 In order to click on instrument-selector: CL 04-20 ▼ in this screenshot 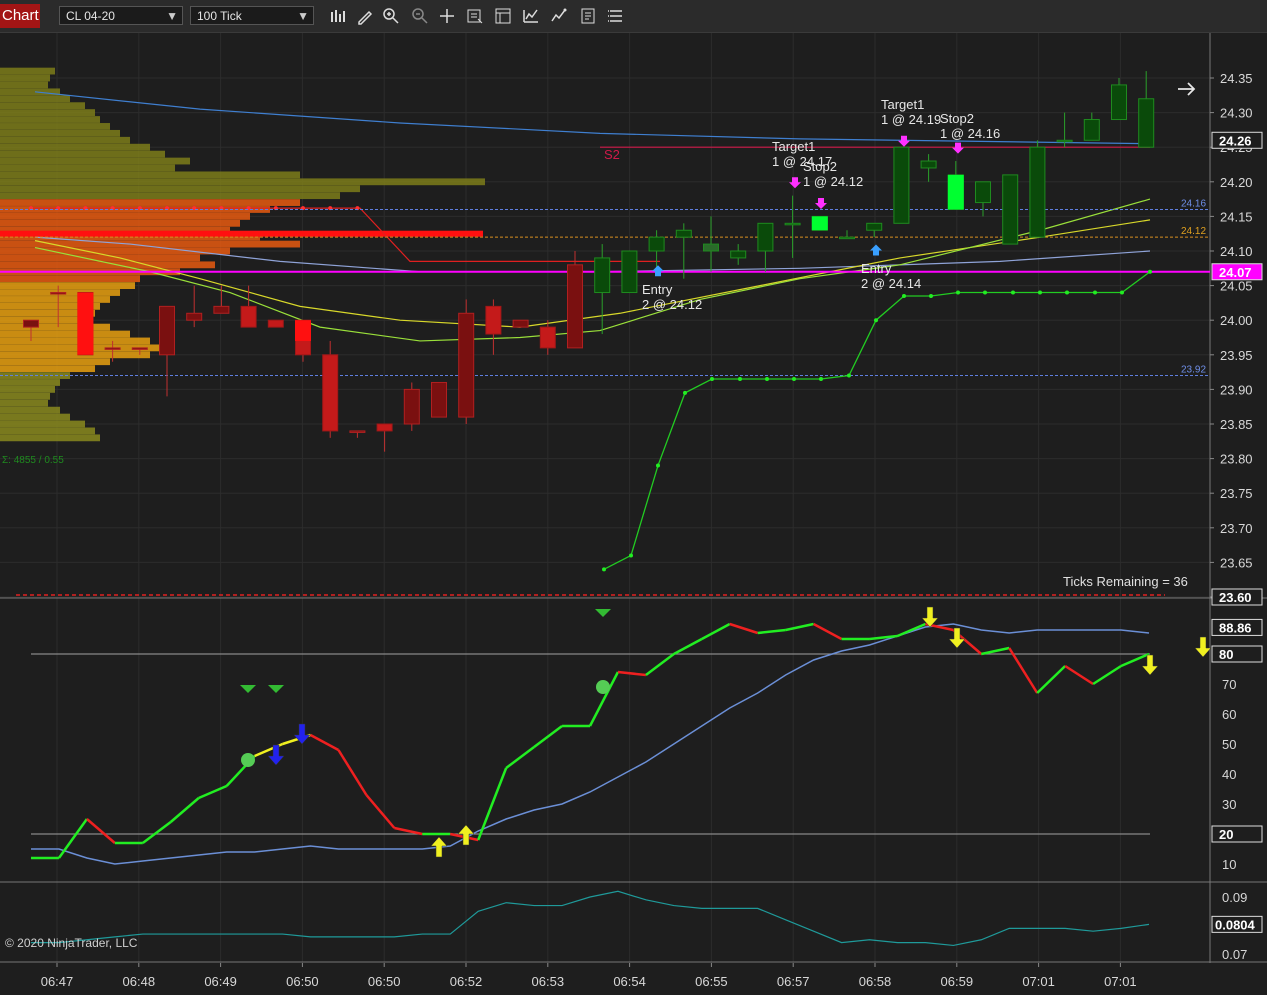, I will do `click(121, 15)`.